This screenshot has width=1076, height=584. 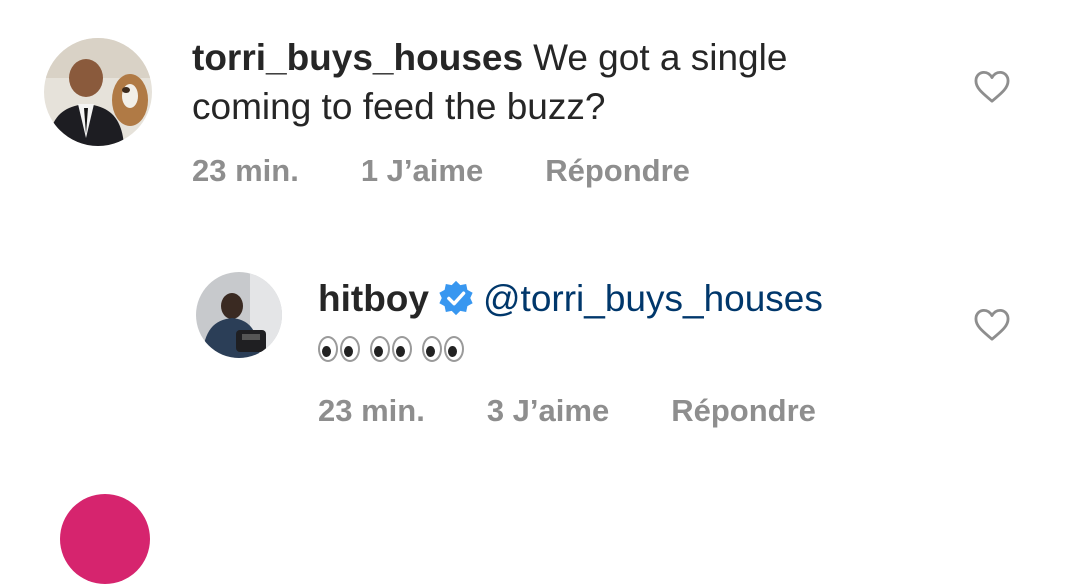 I want to click on comment-likes-count: 1 J’aime, so click(x=422, y=171).